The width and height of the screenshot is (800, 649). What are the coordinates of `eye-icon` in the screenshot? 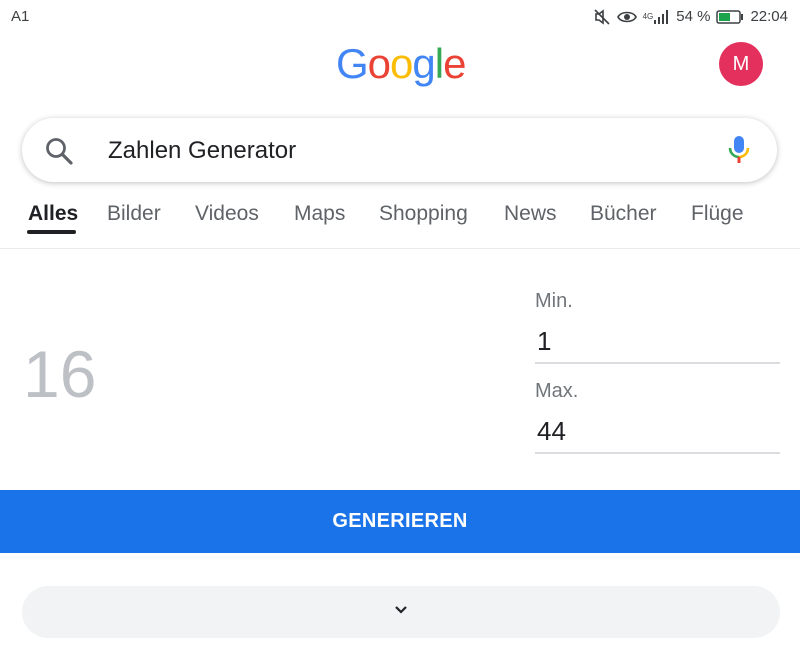 It's located at (626, 17).